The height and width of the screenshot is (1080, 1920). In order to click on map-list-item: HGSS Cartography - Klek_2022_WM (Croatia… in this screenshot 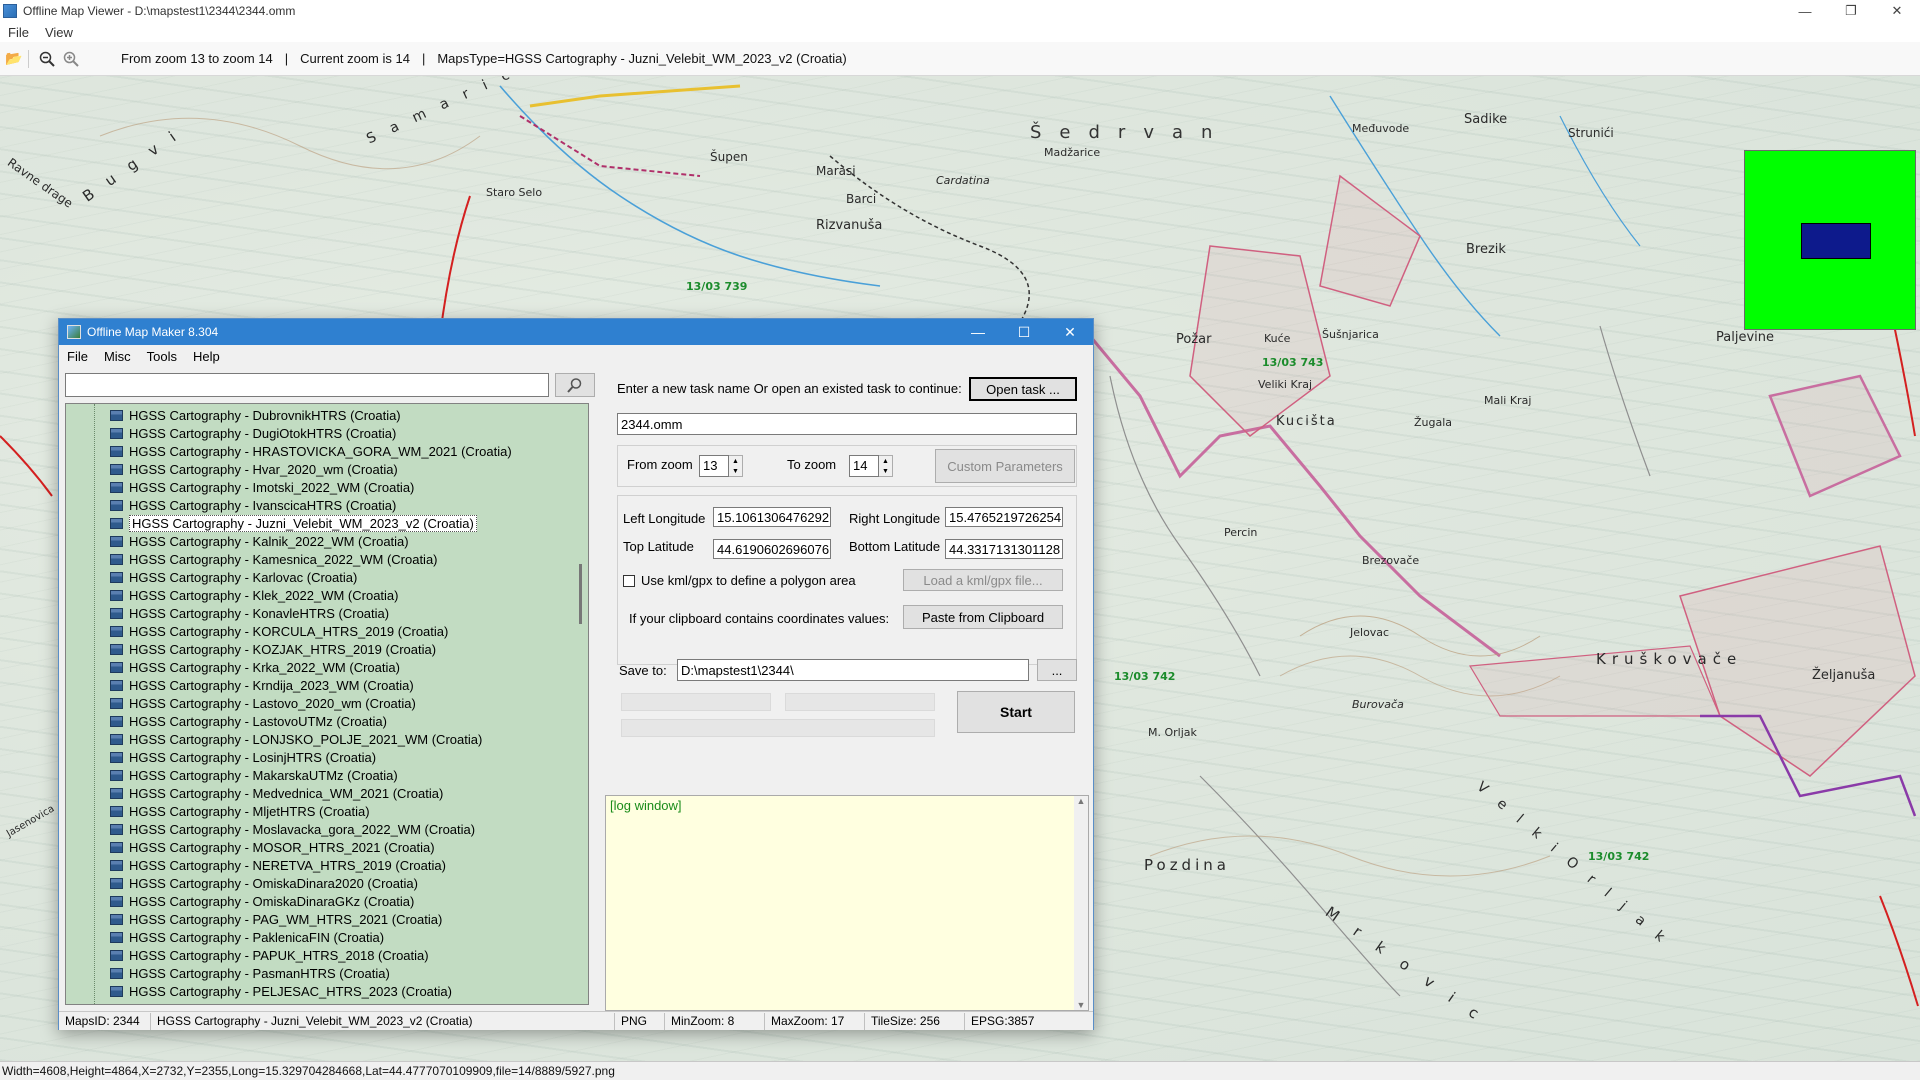, I will do `click(327, 595)`.